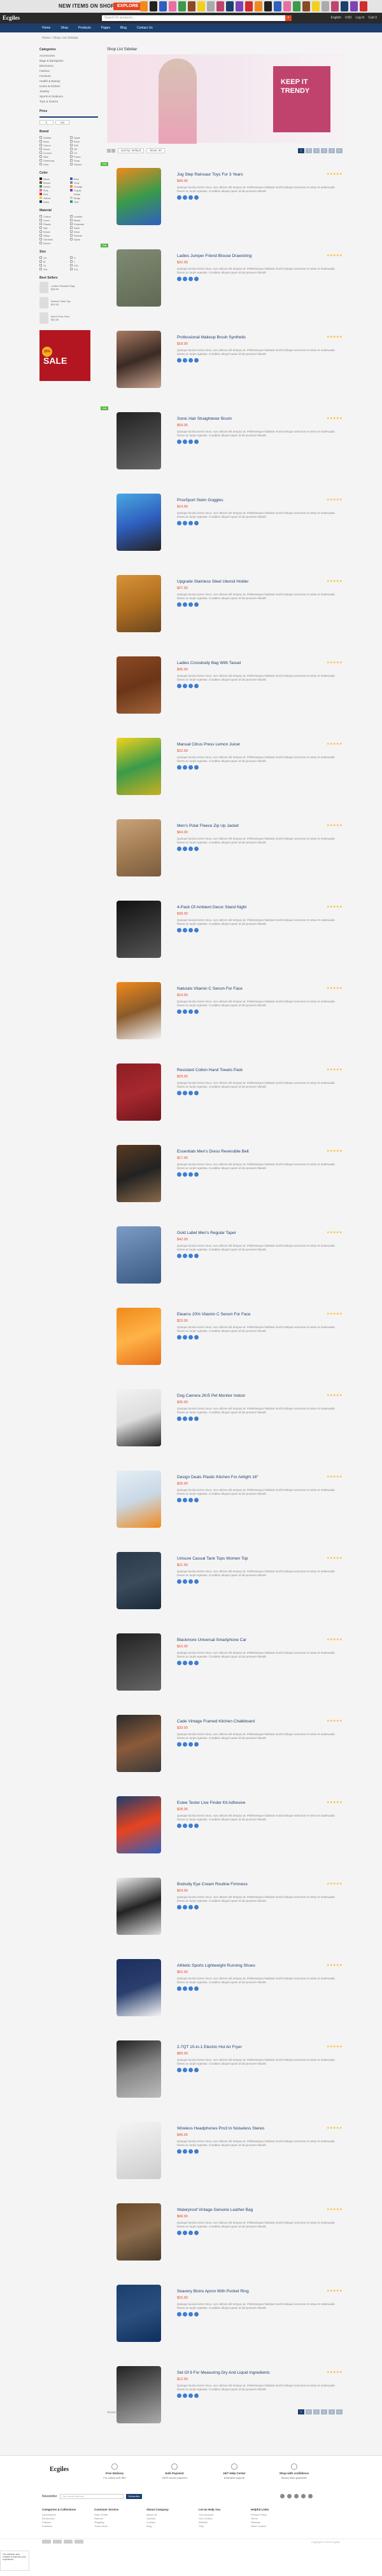 This screenshot has width=382, height=2576. Describe the element at coordinates (260, 1558) in the screenshot. I see `product-name: Unisure Casual Tank Tops Women Top` at that location.